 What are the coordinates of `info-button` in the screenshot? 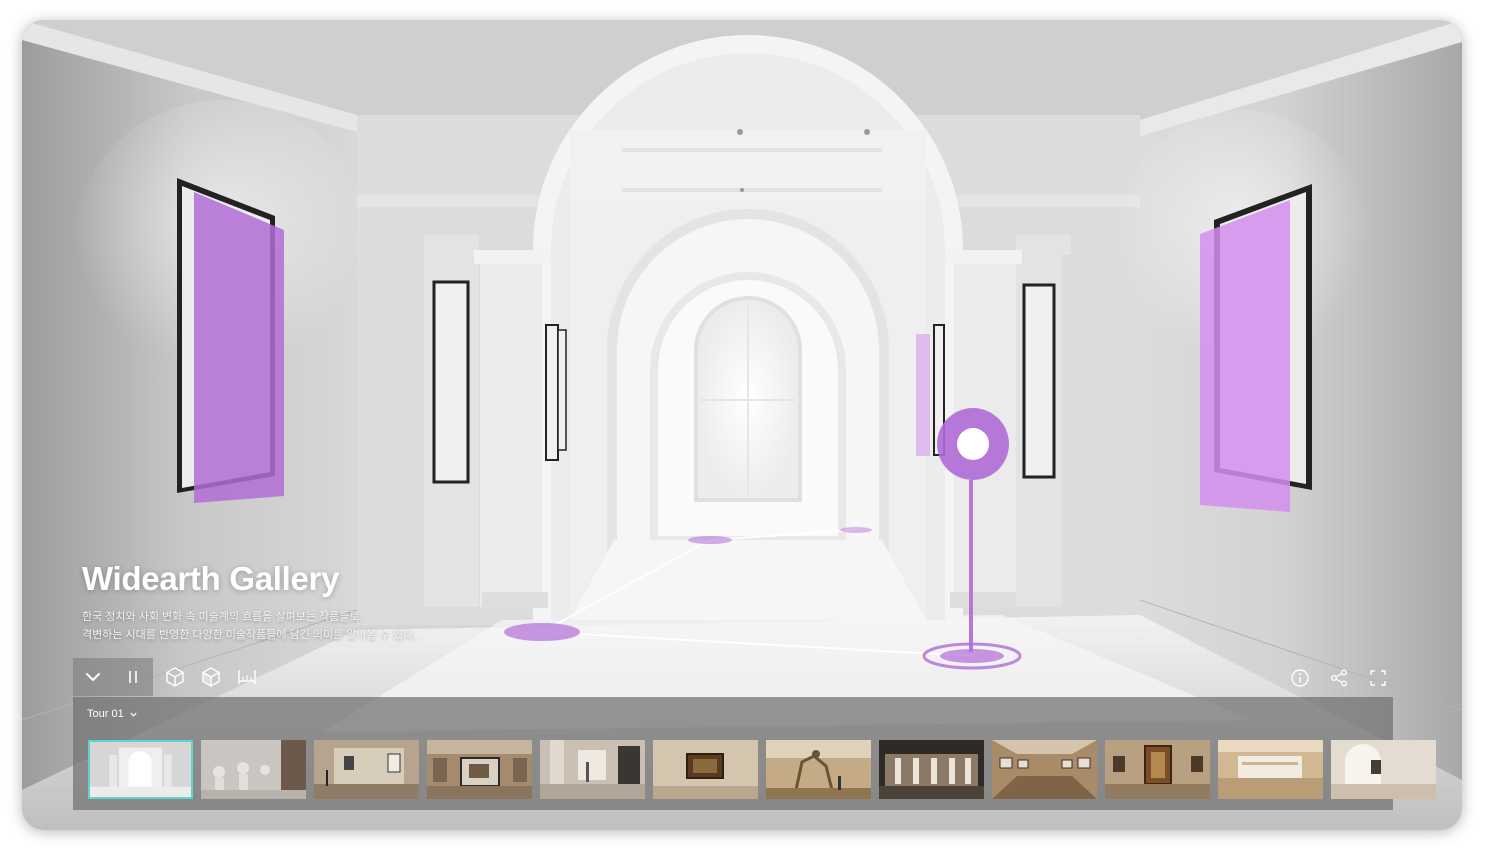 It's located at (1300, 678).